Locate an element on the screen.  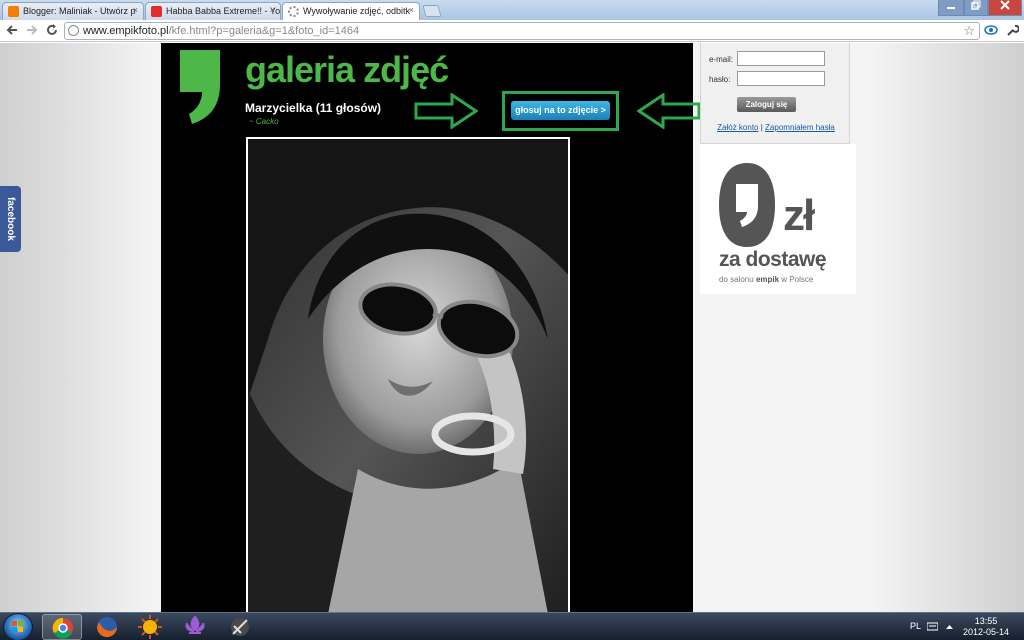
url-path: /kfe.html?p=galeria&g=1&foto_id=1464 is located at coordinates (264, 31).